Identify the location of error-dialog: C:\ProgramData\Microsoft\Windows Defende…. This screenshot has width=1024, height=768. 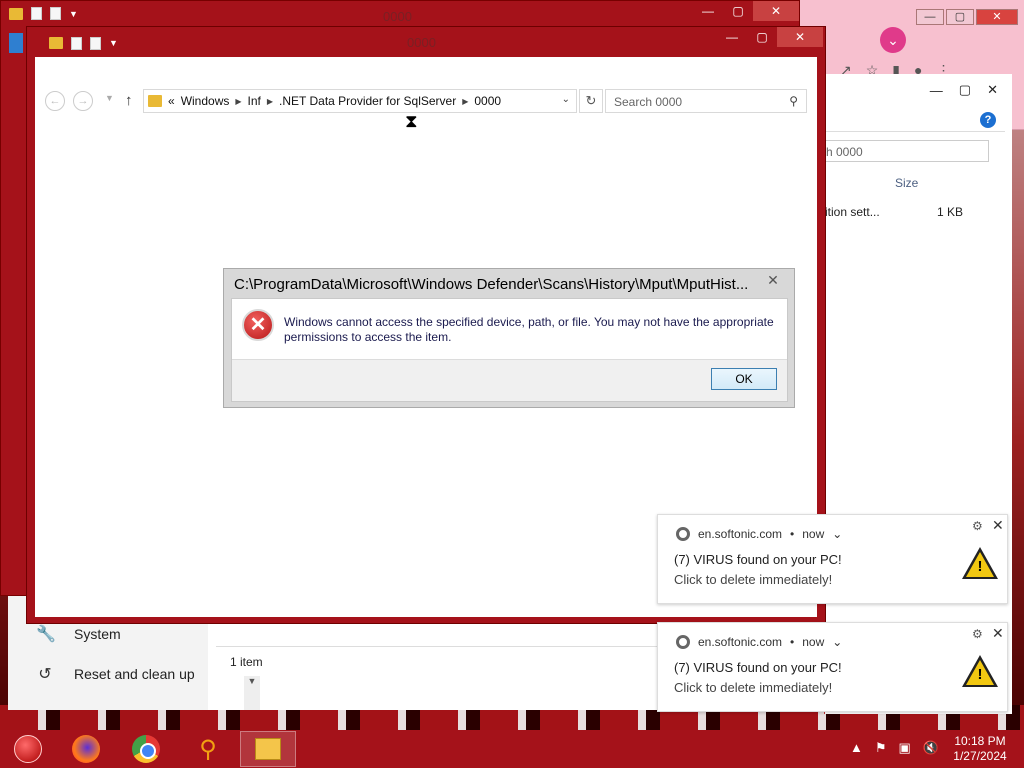
(509, 338).